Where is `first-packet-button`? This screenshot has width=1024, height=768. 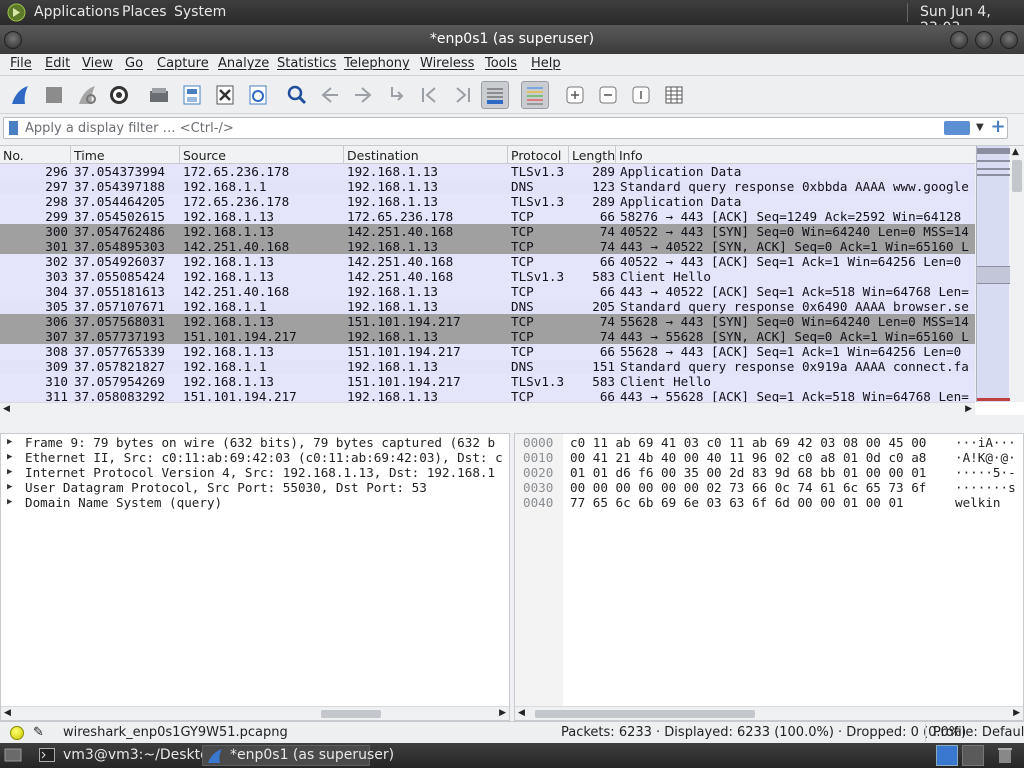 first-packet-button is located at coordinates (430, 95).